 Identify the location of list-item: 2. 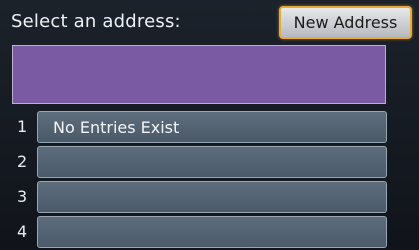
(209, 161).